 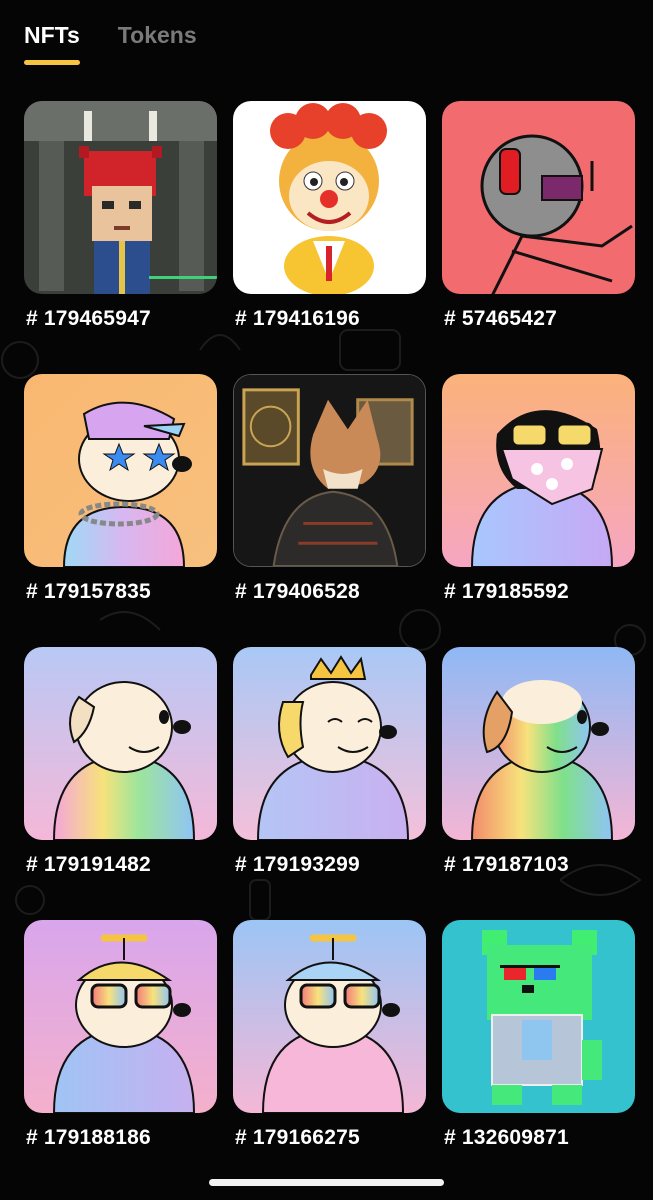 What do you see at coordinates (52, 62) in the screenshot?
I see `active-tab-indicator` at bounding box center [52, 62].